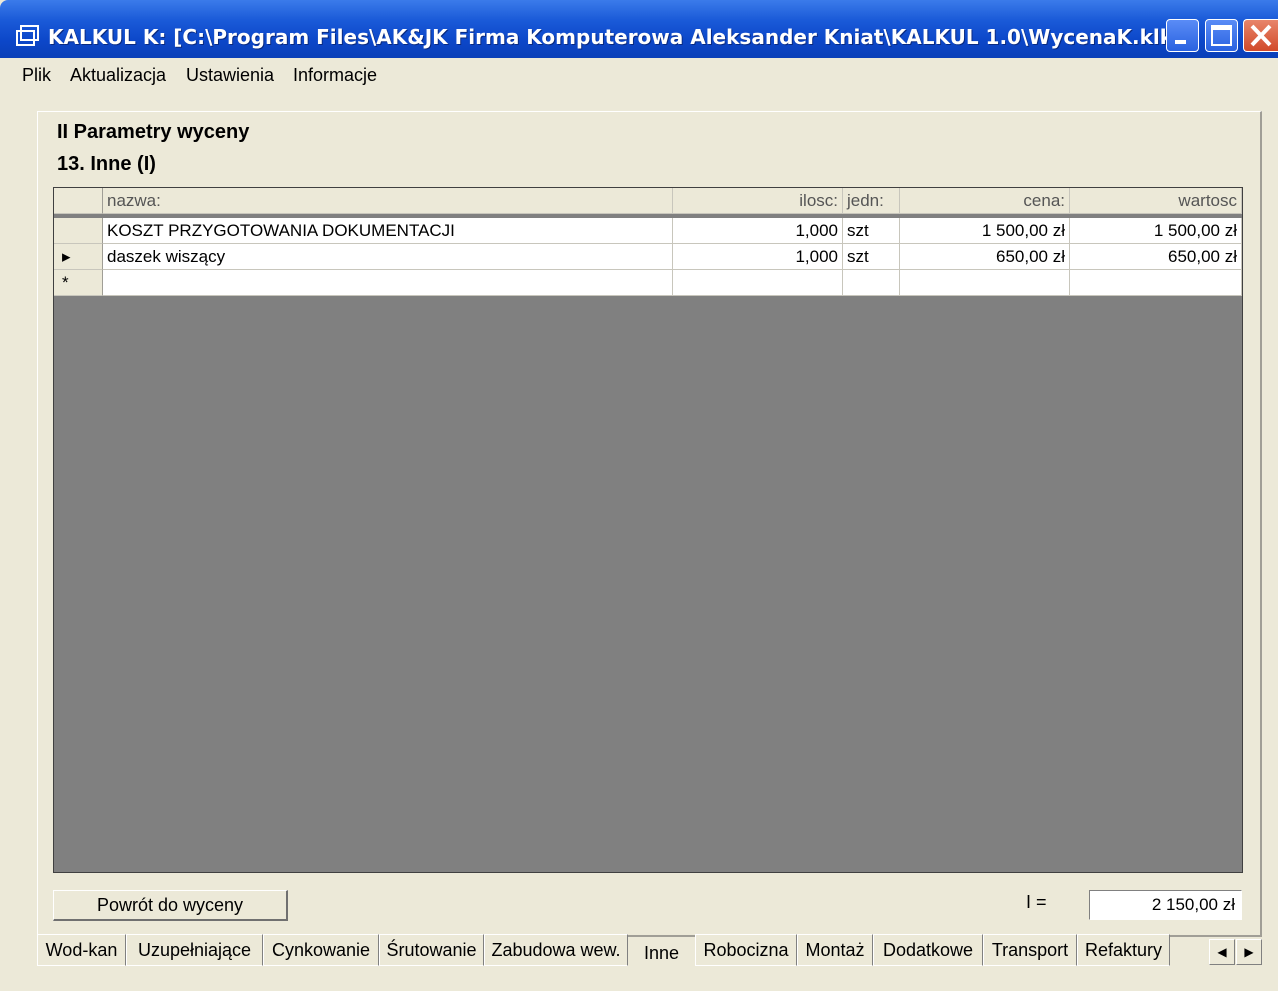  What do you see at coordinates (746, 950) in the screenshot?
I see `tab-robocizna: Robocizna` at bounding box center [746, 950].